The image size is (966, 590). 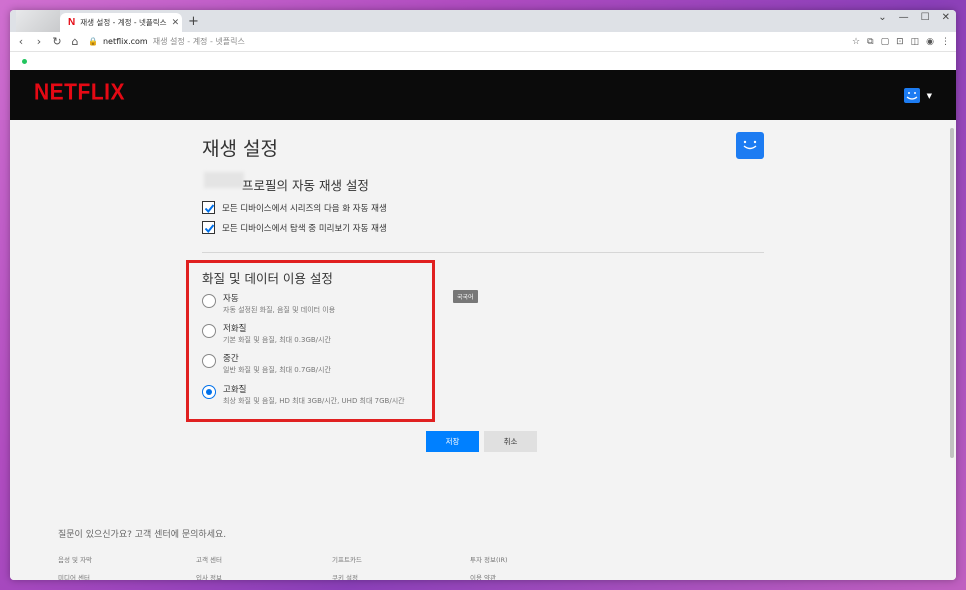 What do you see at coordinates (79, 93) in the screenshot?
I see `netflix-logo: NETFLIX` at bounding box center [79, 93].